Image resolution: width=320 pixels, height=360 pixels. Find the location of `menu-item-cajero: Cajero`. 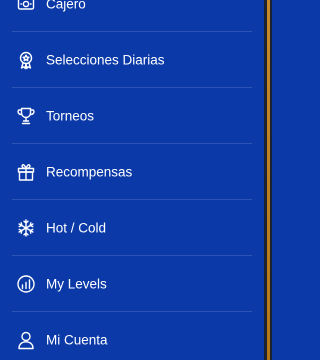

menu-item-cajero: Cajero is located at coordinates (132, 16).